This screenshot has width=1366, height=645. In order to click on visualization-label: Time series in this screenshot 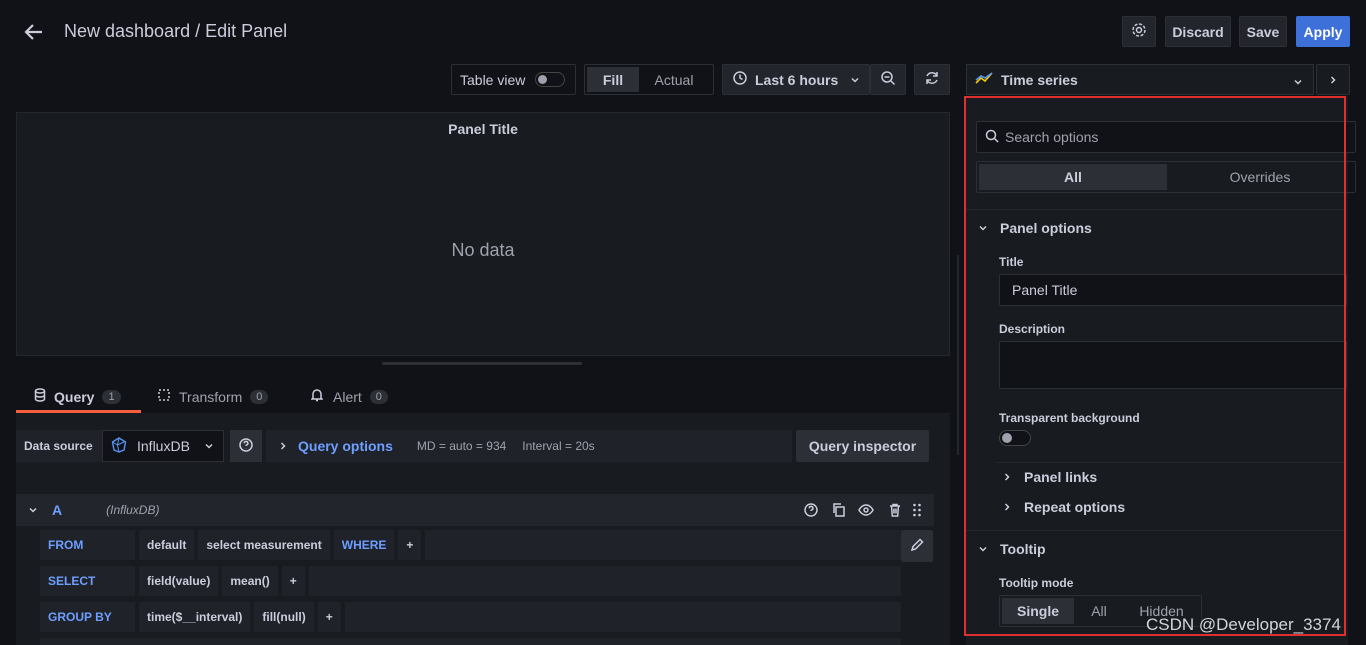, I will do `click(1039, 79)`.